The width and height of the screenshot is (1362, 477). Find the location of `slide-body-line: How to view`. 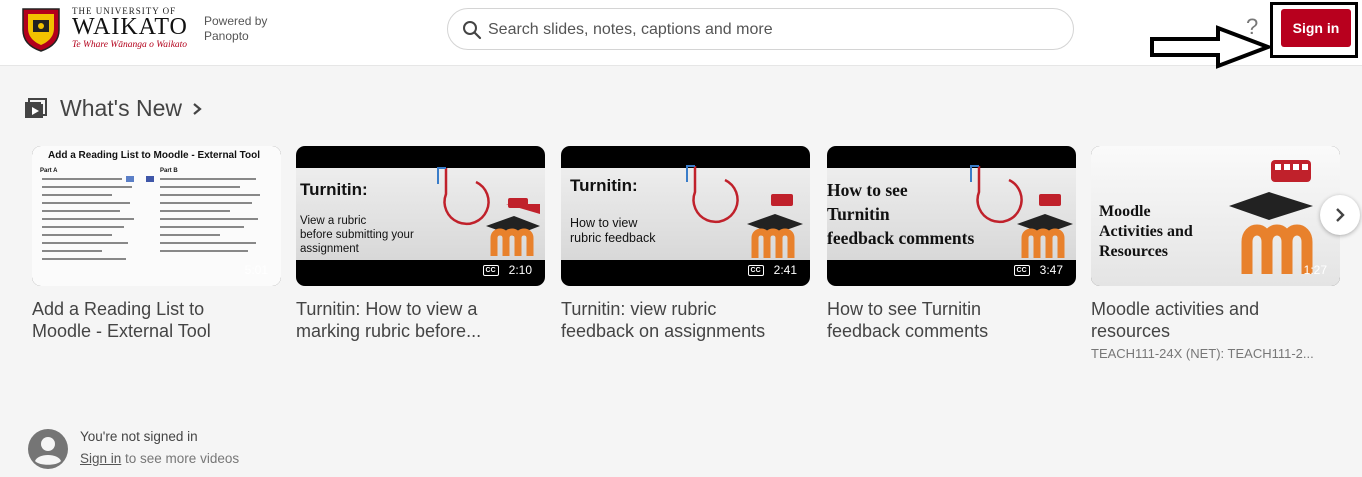

slide-body-line: How to view is located at coordinates (604, 223).